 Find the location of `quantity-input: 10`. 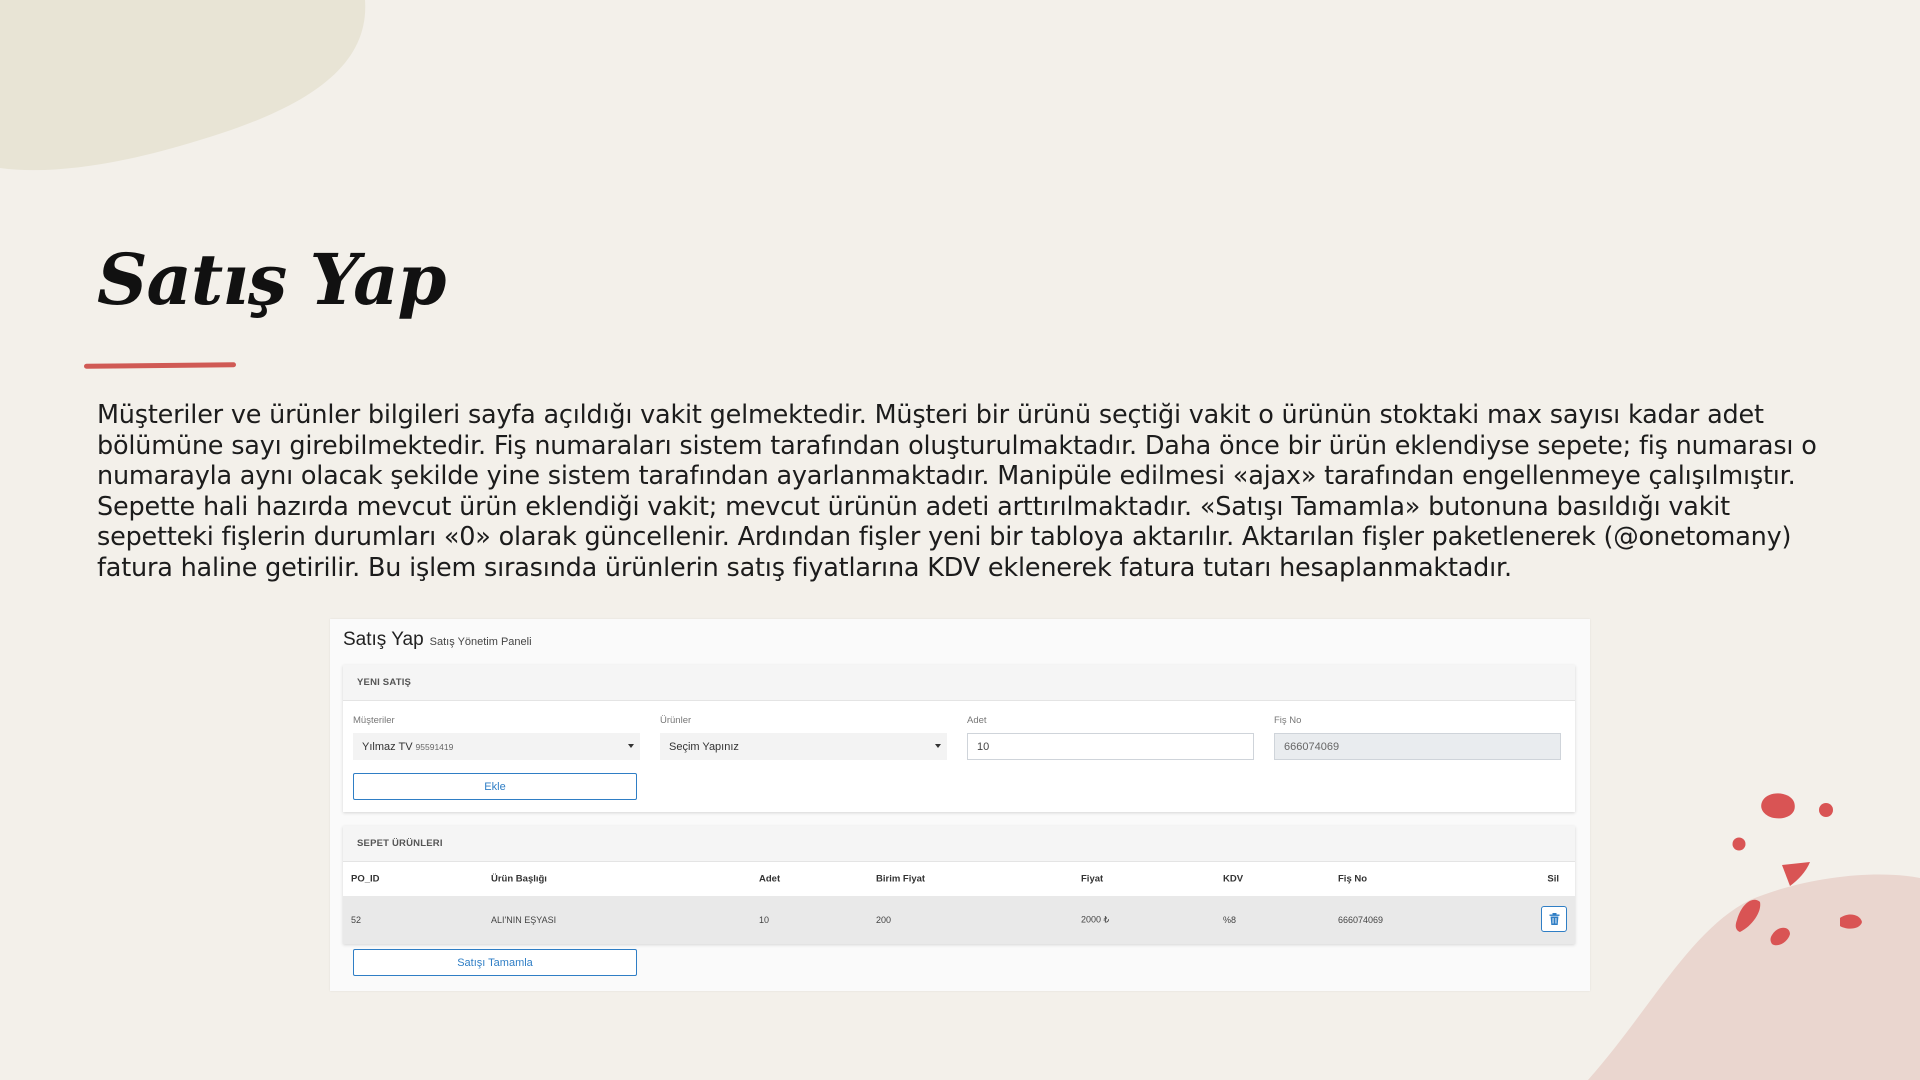

quantity-input: 10 is located at coordinates (1110, 746).